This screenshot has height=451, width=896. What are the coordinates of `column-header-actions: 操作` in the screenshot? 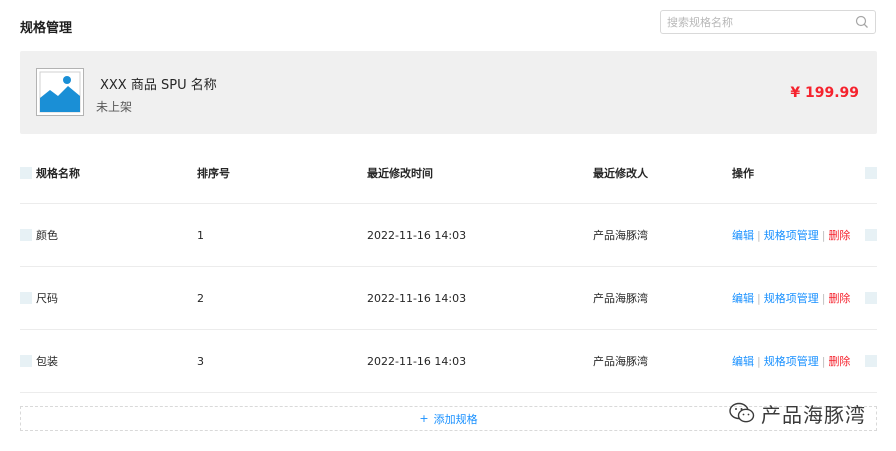 It's located at (743, 173).